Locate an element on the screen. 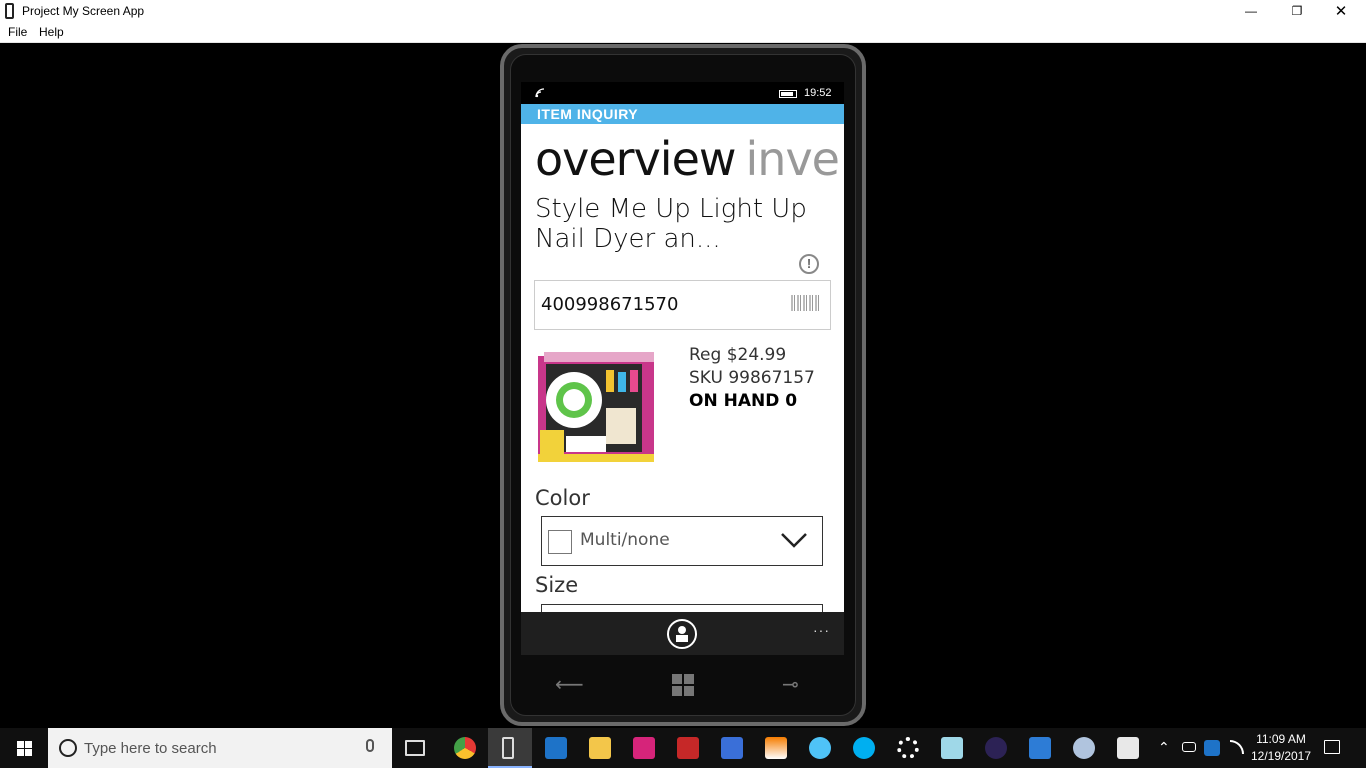  app-header: ITEM INQUIRY is located at coordinates (682, 114).